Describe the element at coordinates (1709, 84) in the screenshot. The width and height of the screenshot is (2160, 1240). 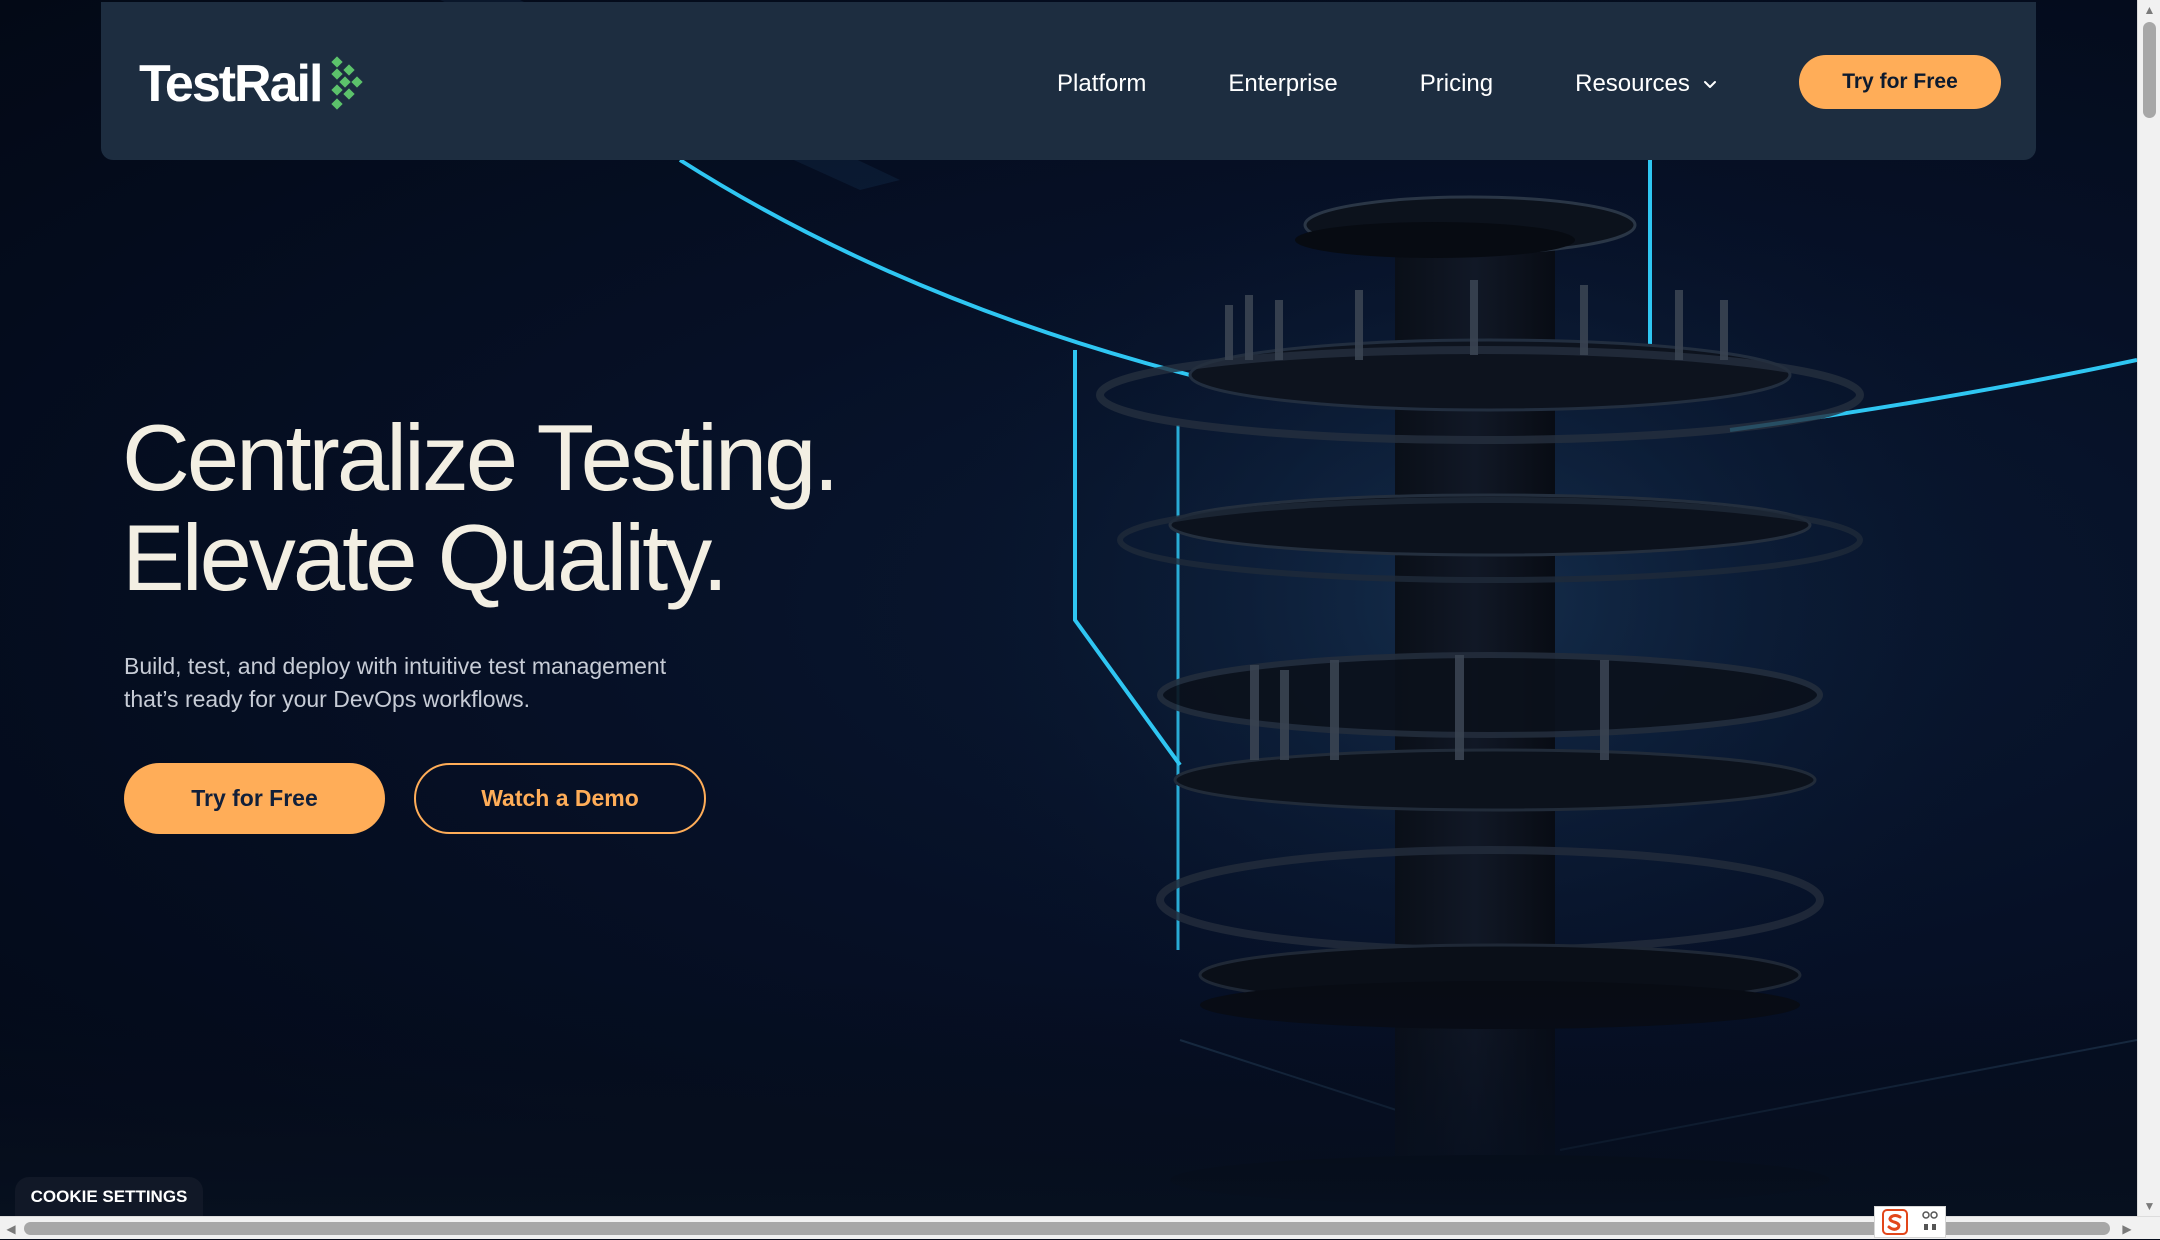
I see `chevron-down-icon` at that location.